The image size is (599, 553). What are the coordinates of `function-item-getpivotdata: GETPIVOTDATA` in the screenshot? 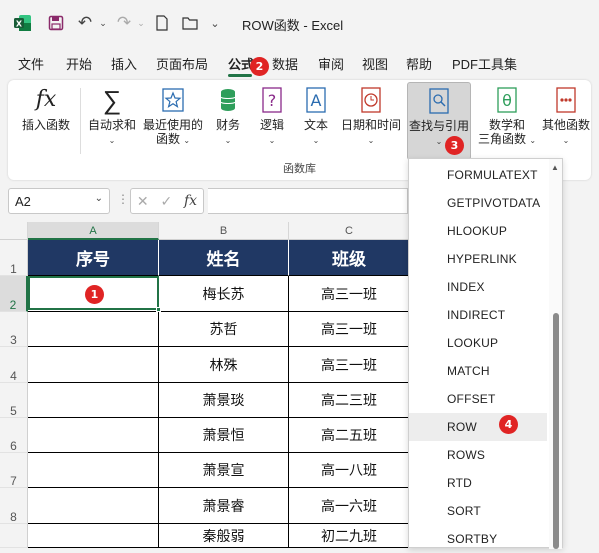 It's located at (478, 203).